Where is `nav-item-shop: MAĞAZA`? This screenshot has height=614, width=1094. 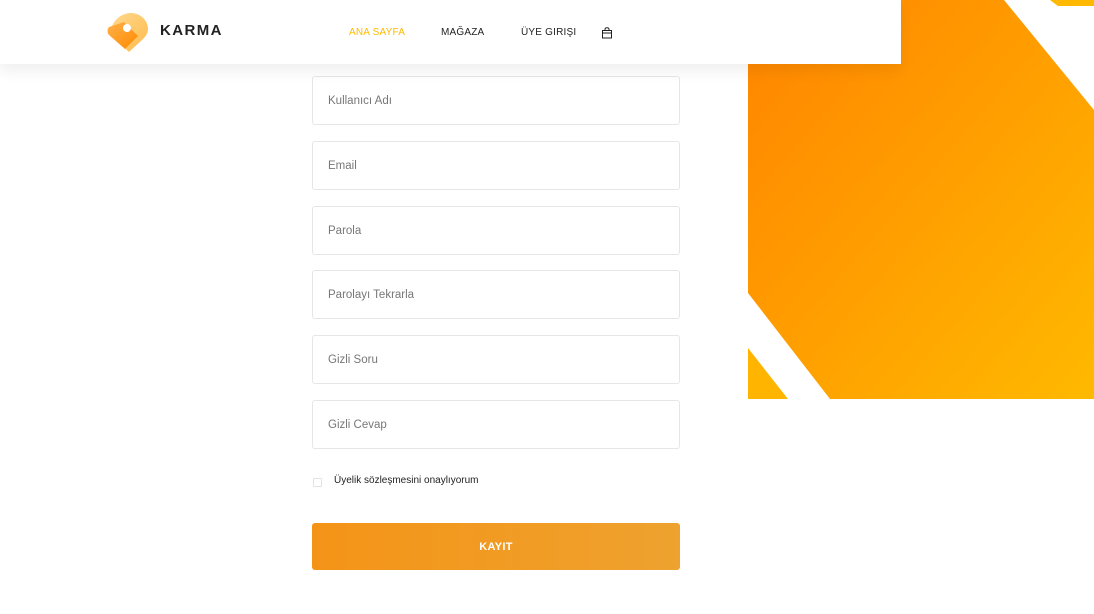 nav-item-shop: MAĞAZA is located at coordinates (462, 32).